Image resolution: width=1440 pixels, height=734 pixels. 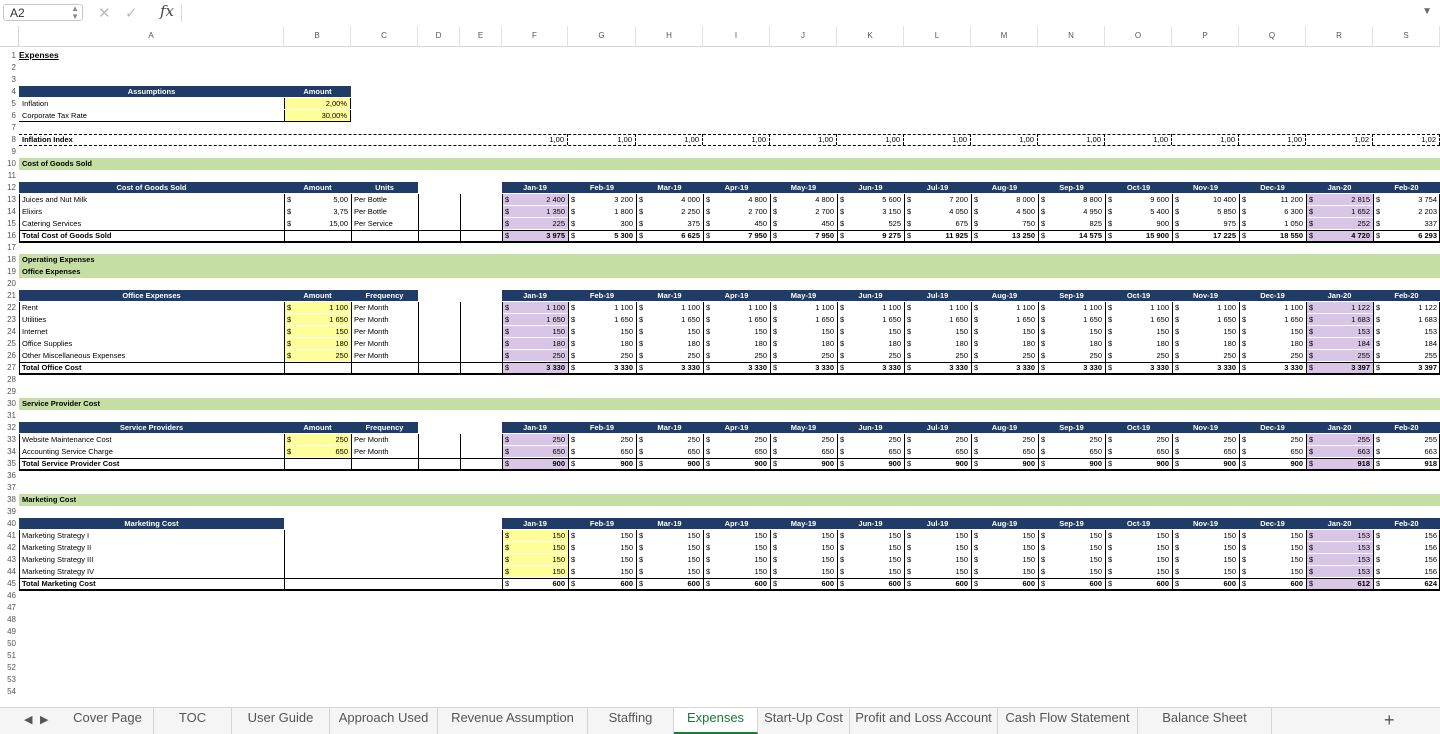 What do you see at coordinates (736, 223) in the screenshot?
I see `row-value: 450` at bounding box center [736, 223].